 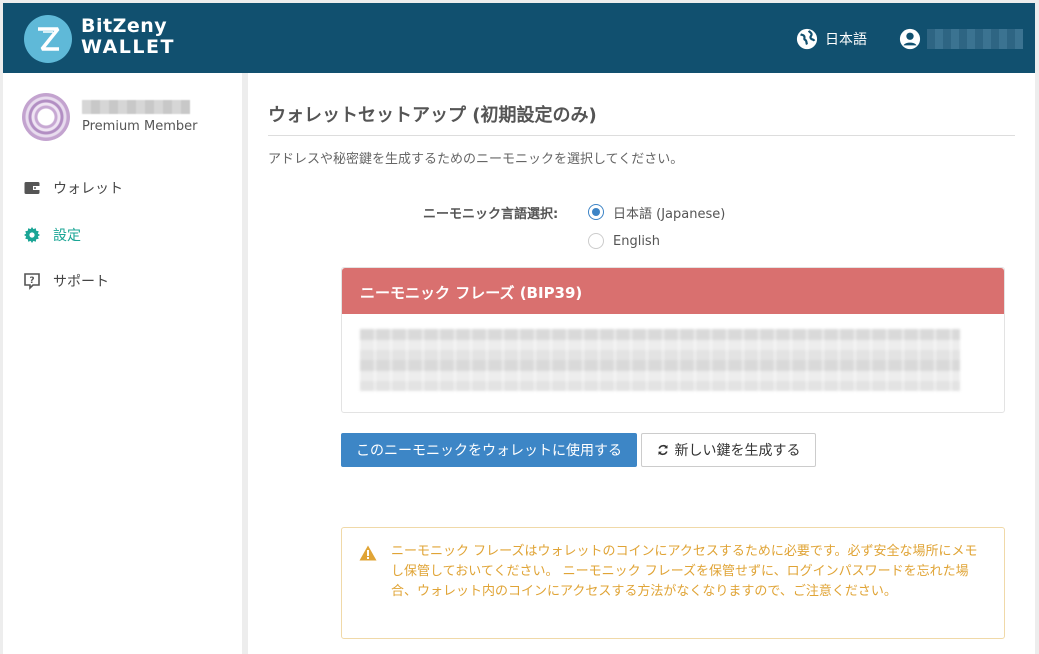 I want to click on radio-button-checked, so click(x=596, y=212).